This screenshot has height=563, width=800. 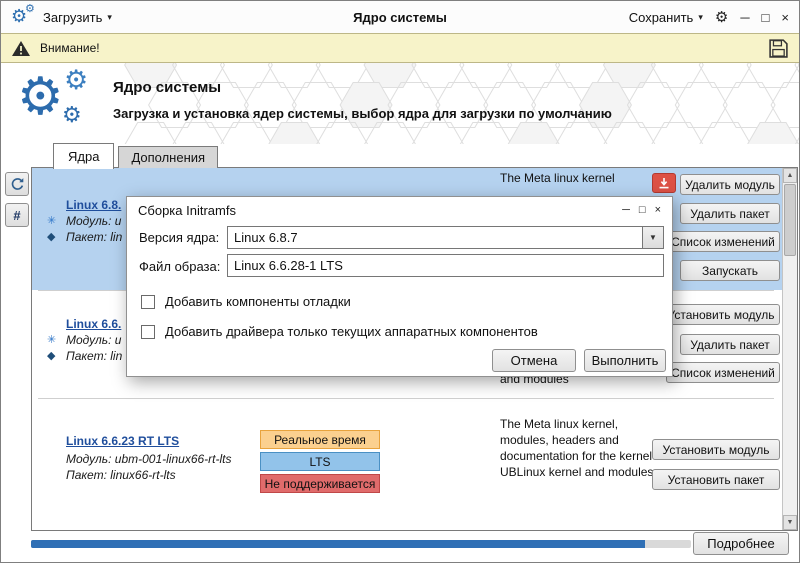 What do you see at coordinates (17, 199) in the screenshot?
I see `side-toolbar: #` at bounding box center [17, 199].